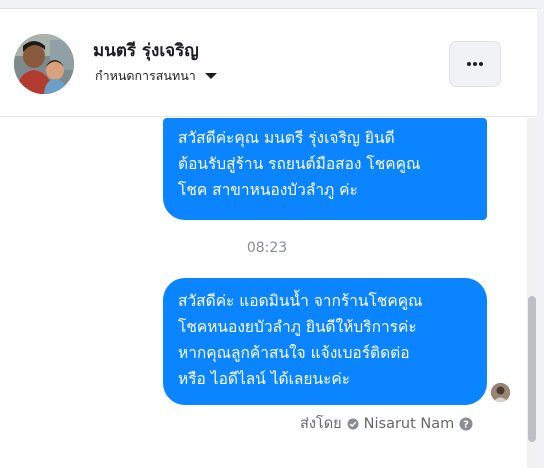  I want to click on seen-avatar-photo, so click(500, 392).